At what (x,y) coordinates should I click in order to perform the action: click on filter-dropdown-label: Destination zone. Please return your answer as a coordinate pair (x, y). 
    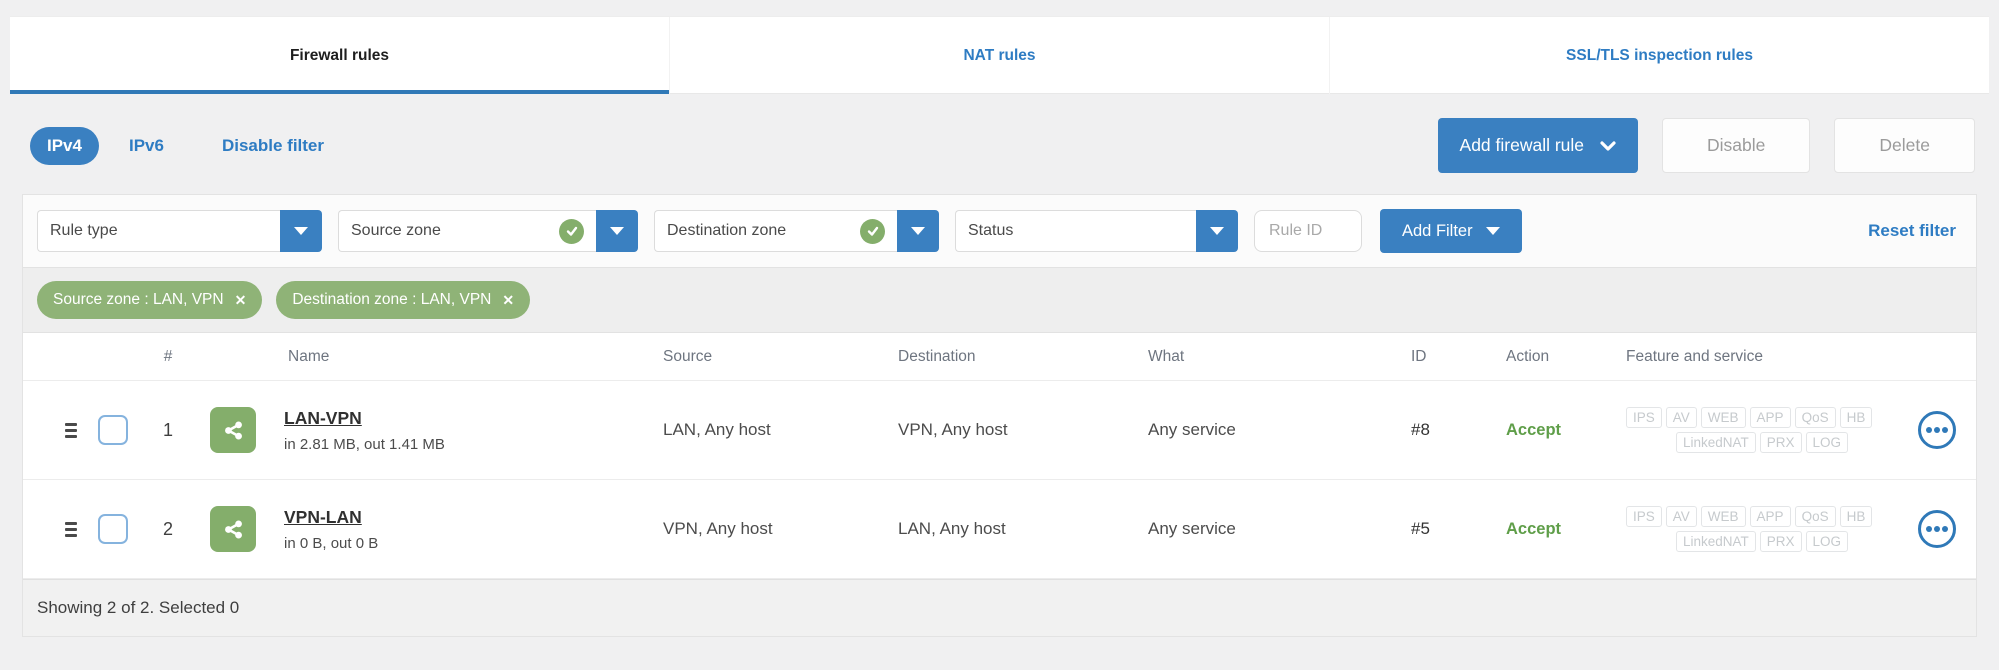
    Looking at the image, I should click on (727, 230).